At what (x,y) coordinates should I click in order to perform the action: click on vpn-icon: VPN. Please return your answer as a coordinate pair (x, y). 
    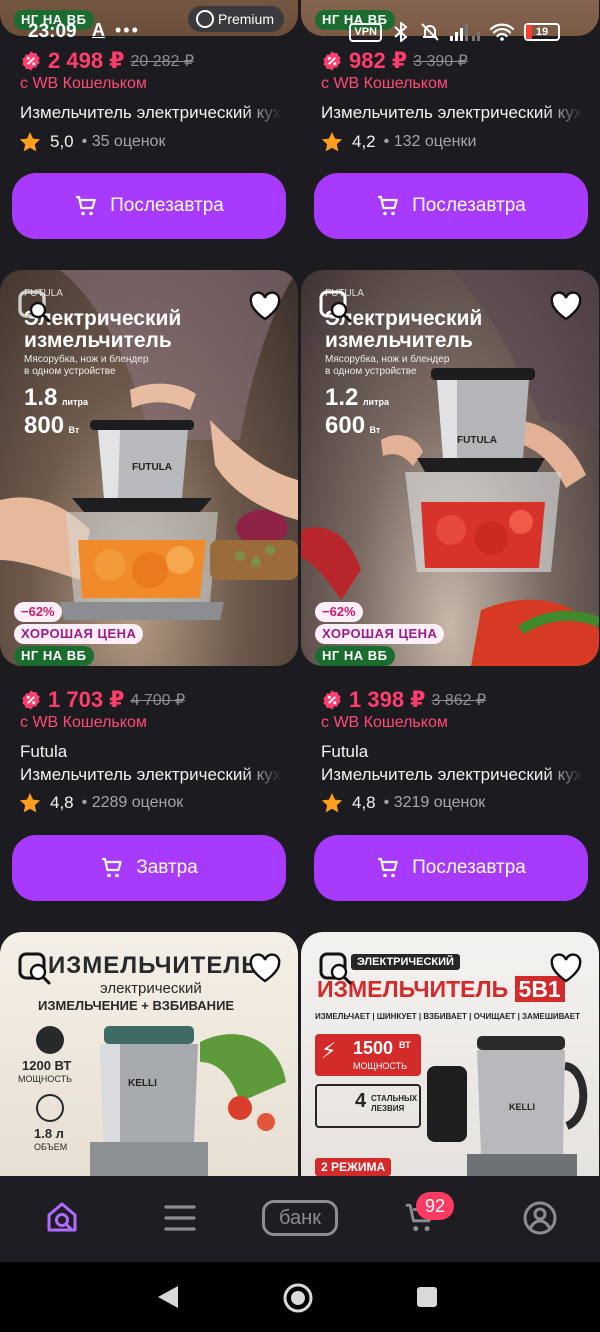
    Looking at the image, I should click on (365, 32).